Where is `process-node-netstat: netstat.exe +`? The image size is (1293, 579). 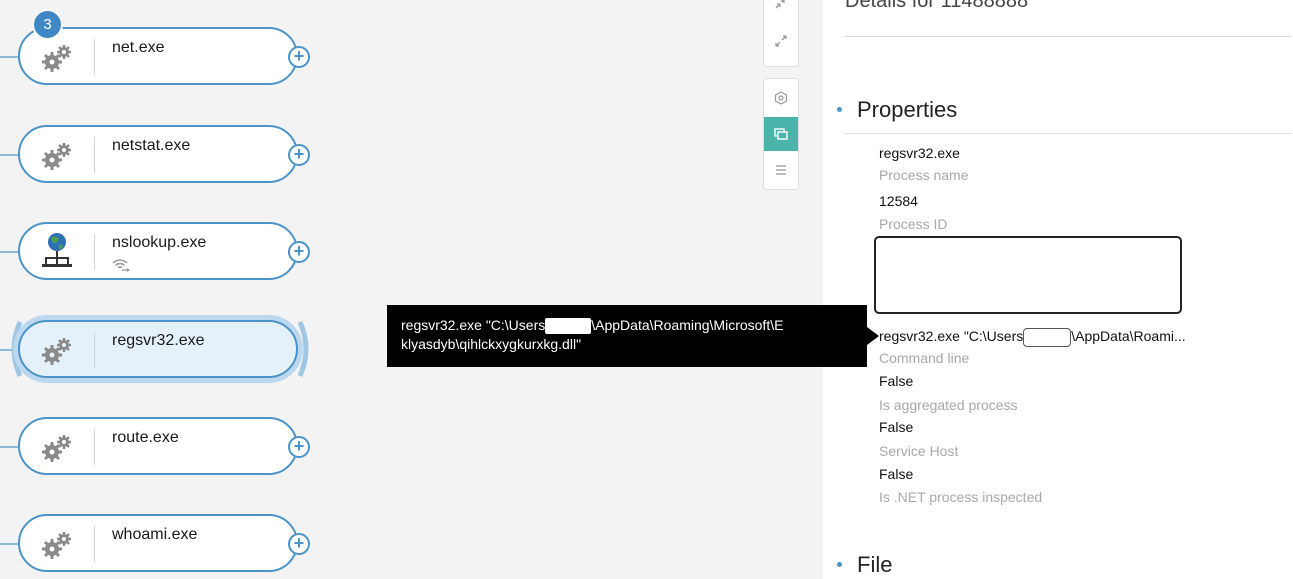
process-node-netstat: netstat.exe + is located at coordinates (164, 154).